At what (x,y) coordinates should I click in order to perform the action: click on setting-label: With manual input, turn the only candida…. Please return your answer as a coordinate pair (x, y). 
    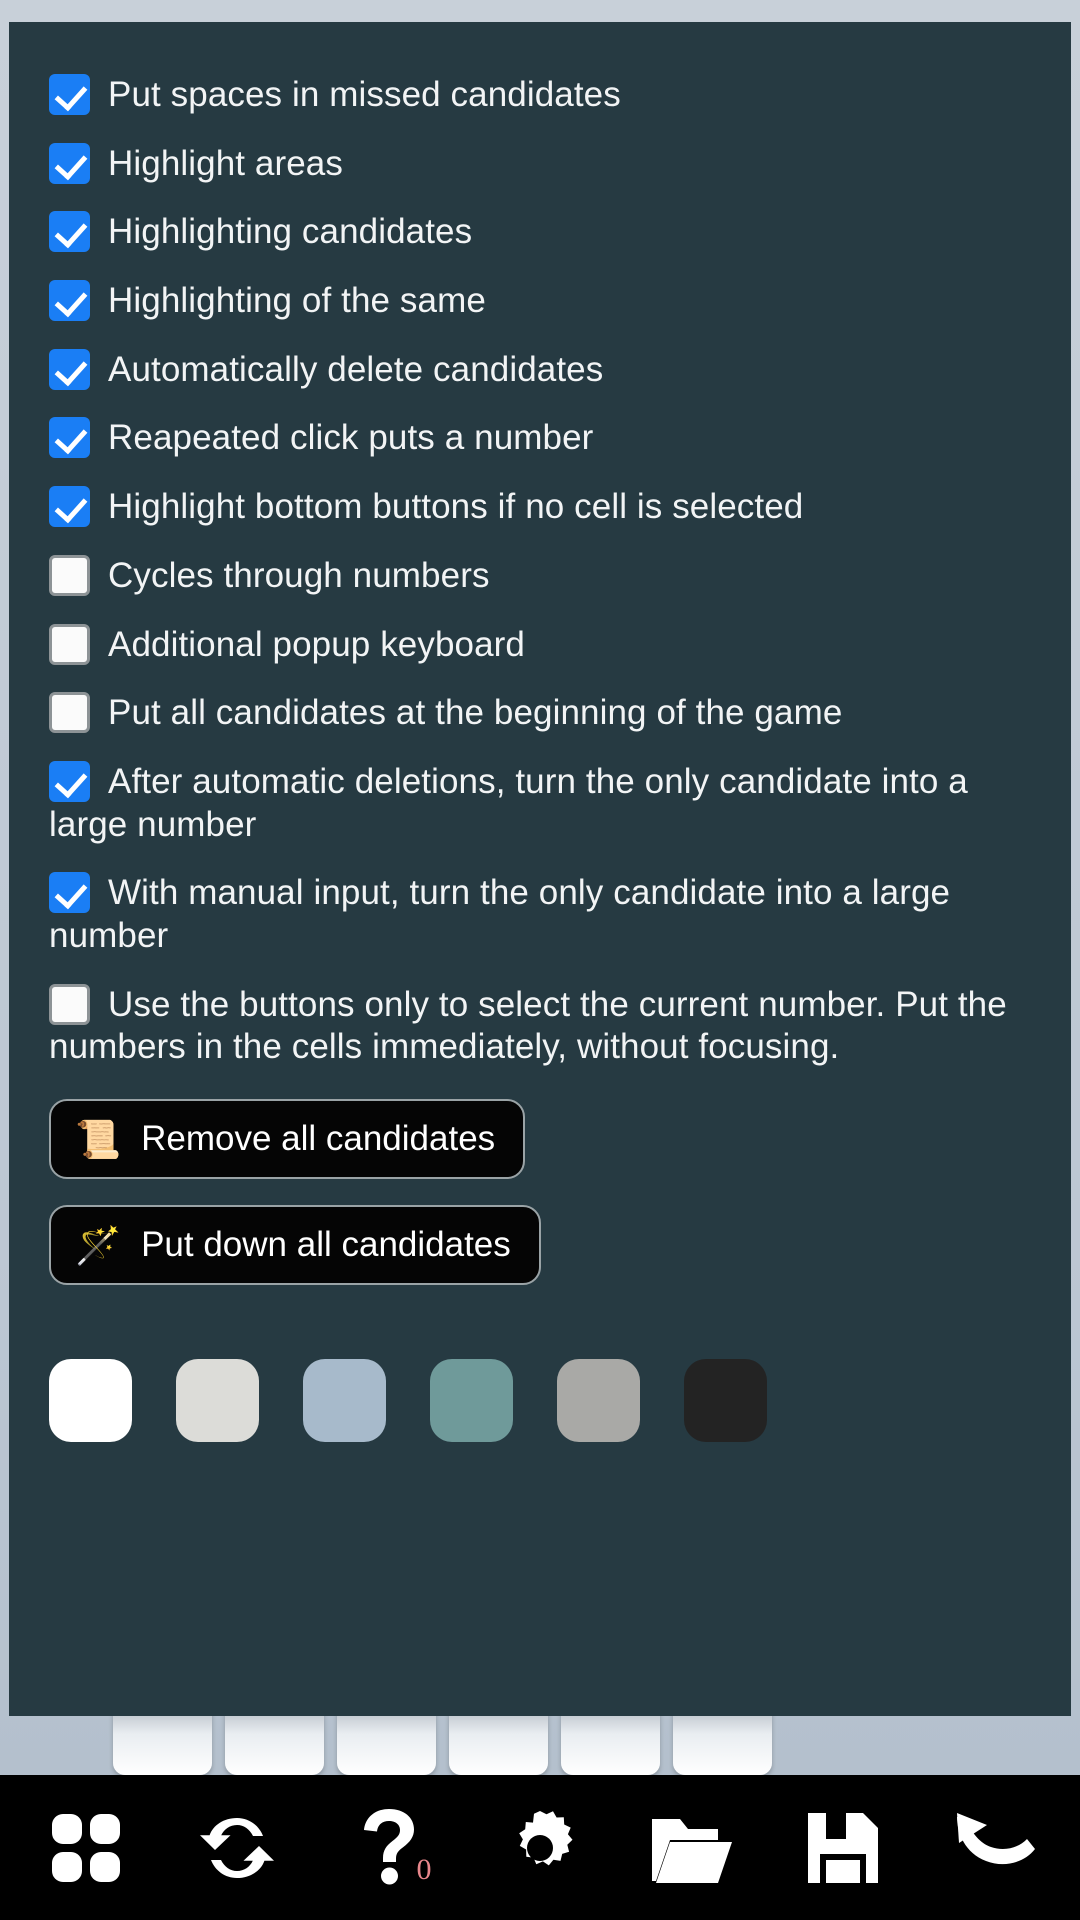
    Looking at the image, I should click on (500, 914).